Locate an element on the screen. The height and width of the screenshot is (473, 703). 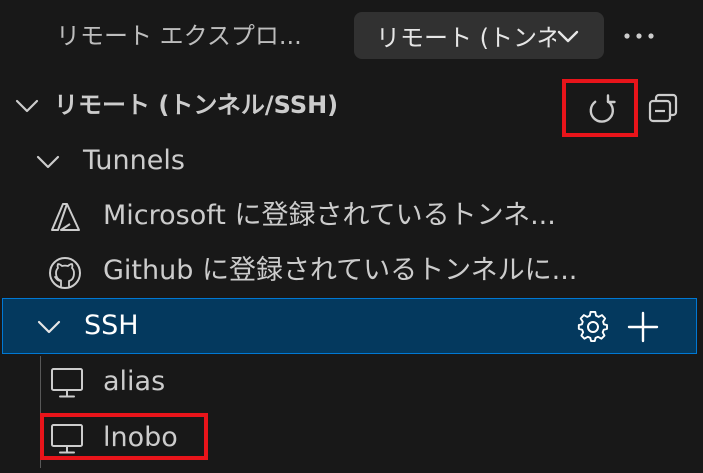
refresh-button is located at coordinates (600, 108).